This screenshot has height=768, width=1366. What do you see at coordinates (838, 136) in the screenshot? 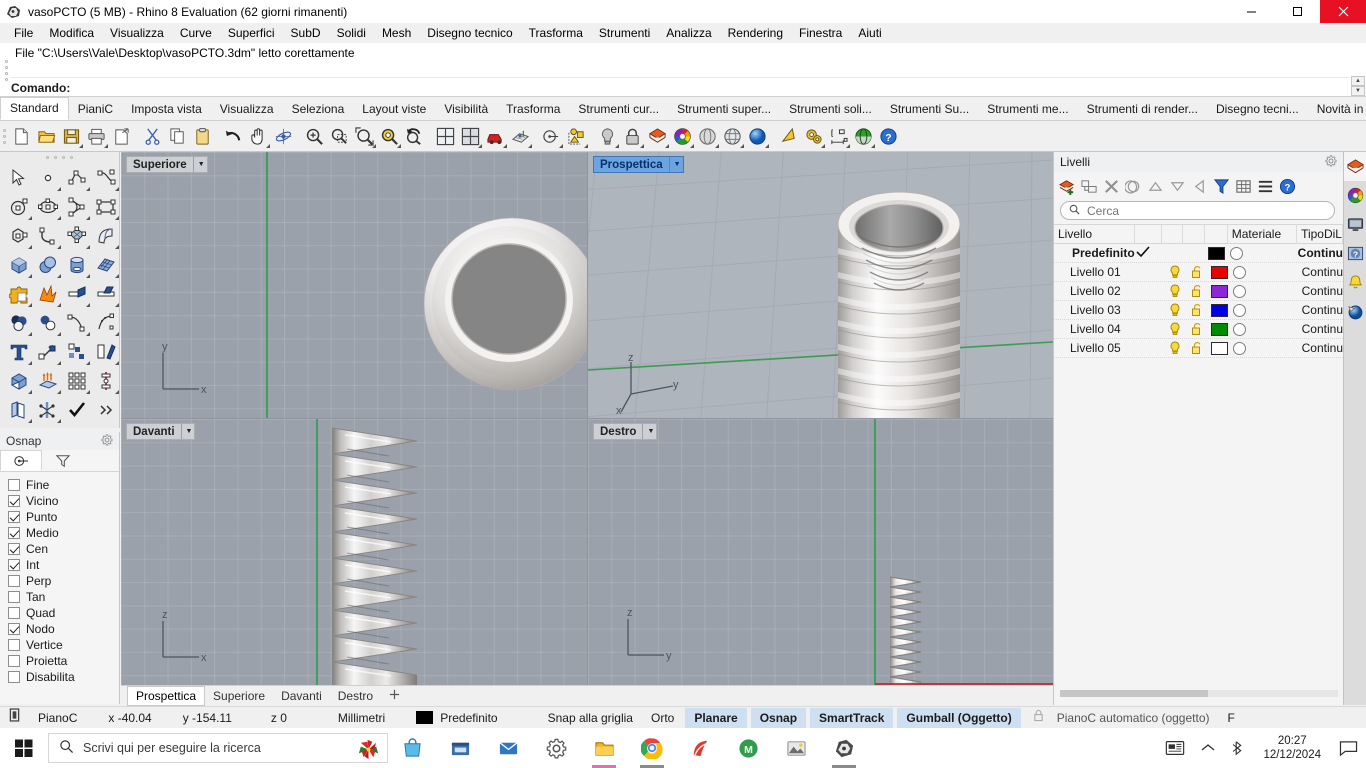
I see `dimensions-button` at bounding box center [838, 136].